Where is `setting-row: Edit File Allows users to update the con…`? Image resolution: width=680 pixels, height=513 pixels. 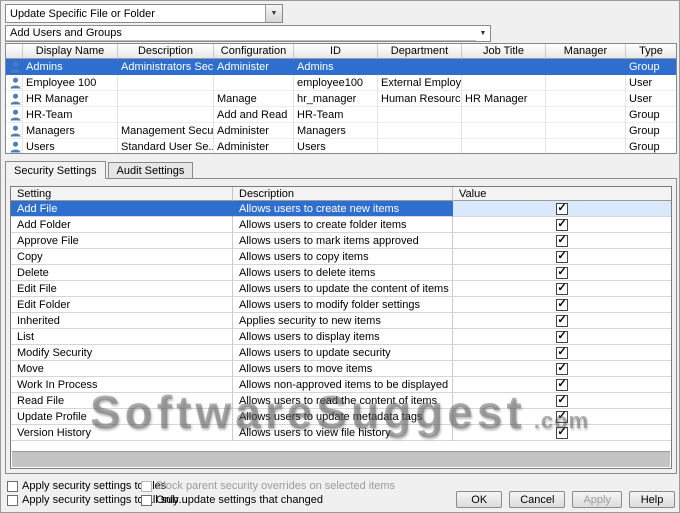 setting-row: Edit File Allows users to update the con… is located at coordinates (341, 289).